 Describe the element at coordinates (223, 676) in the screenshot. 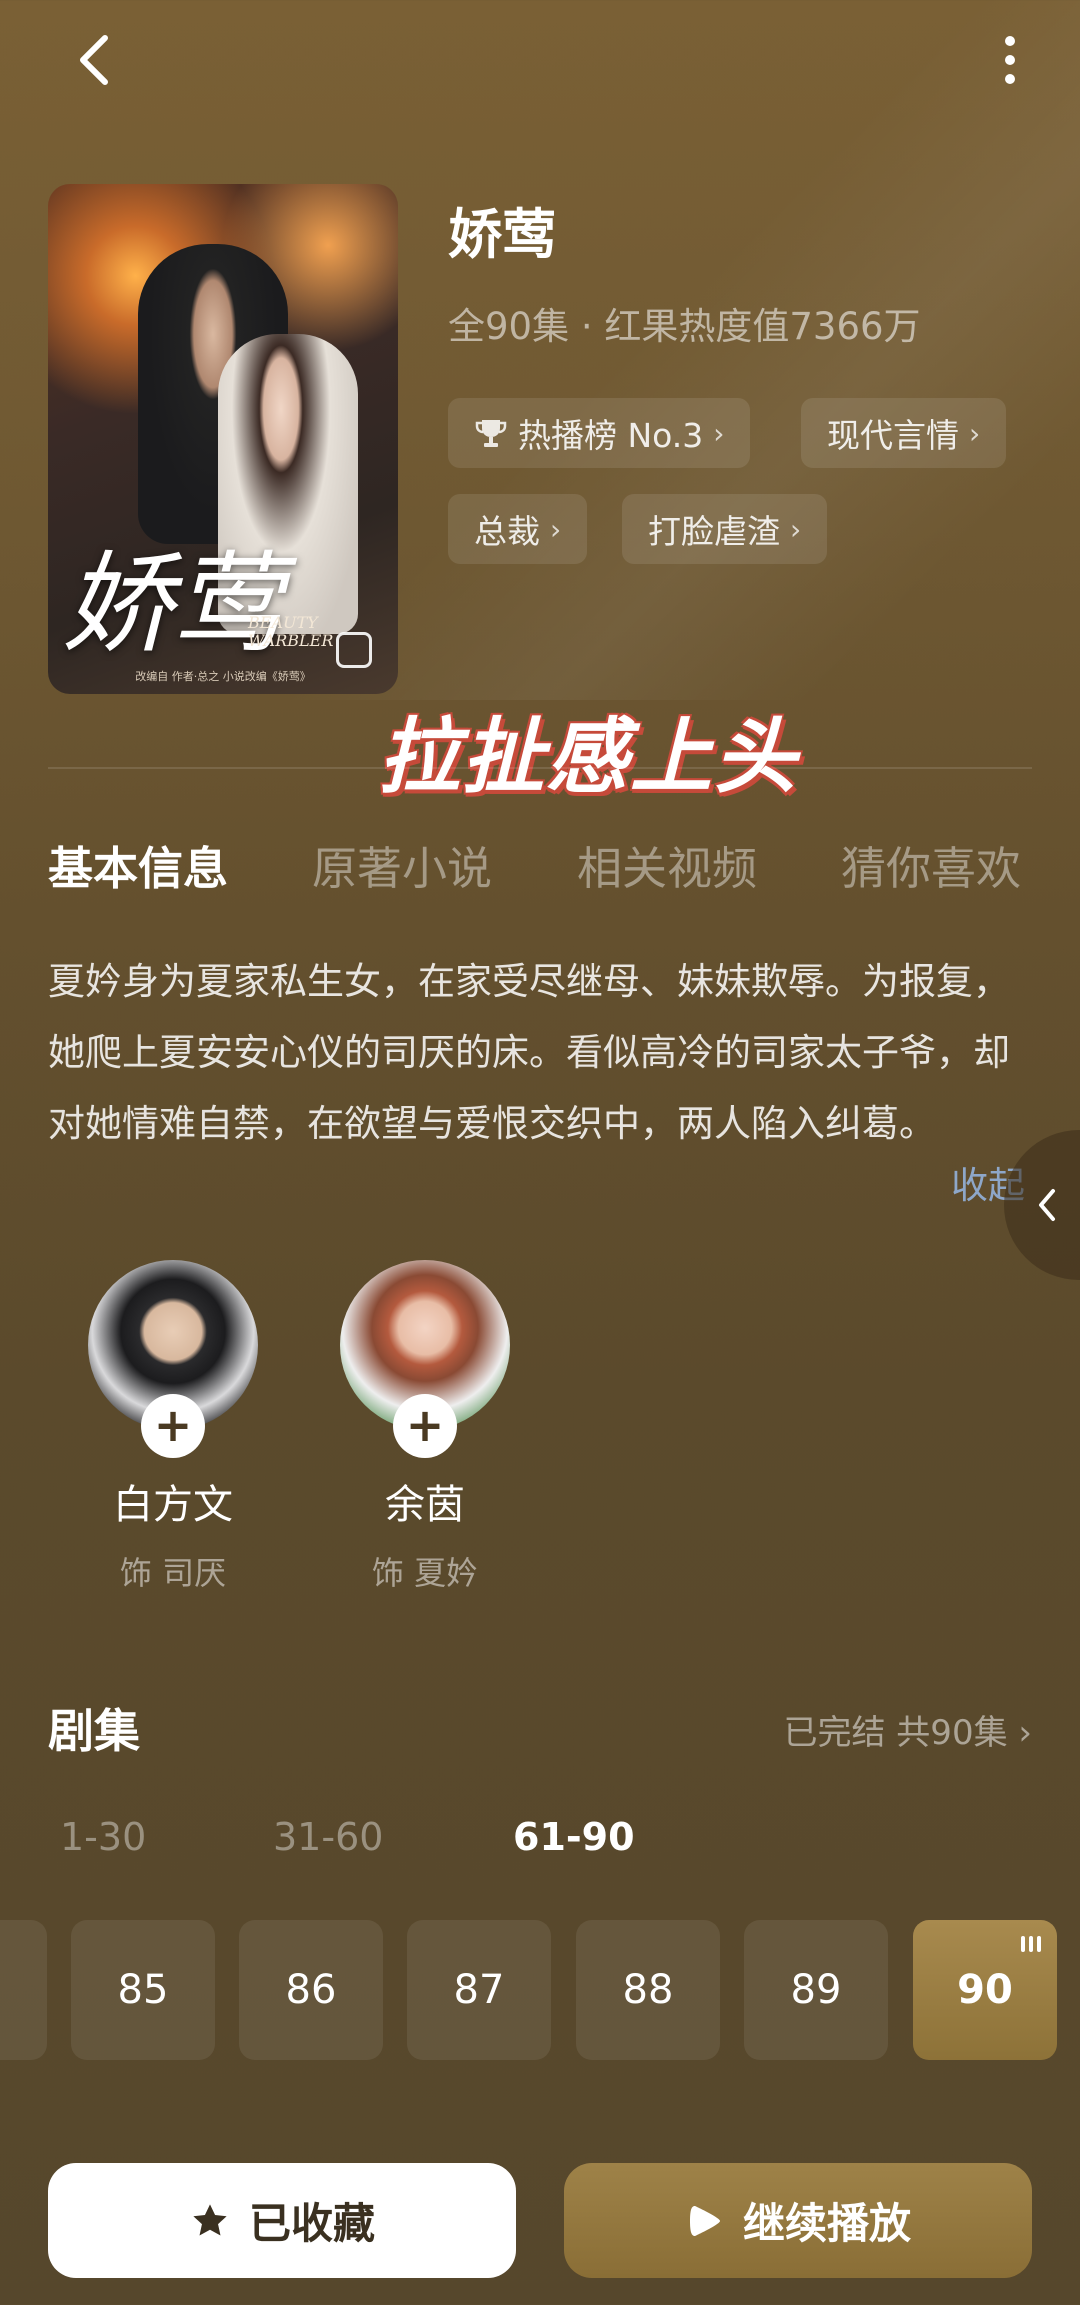

I see `poster-credit: 改编自 作者·总之 小说改编《娇莺》` at that location.